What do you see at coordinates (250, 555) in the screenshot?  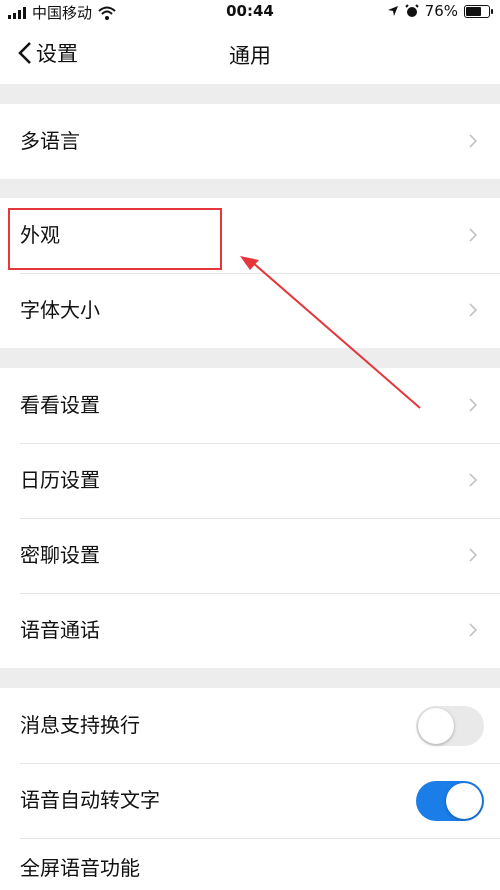 I see `row-secret-chat-settings: 密聊设置` at bounding box center [250, 555].